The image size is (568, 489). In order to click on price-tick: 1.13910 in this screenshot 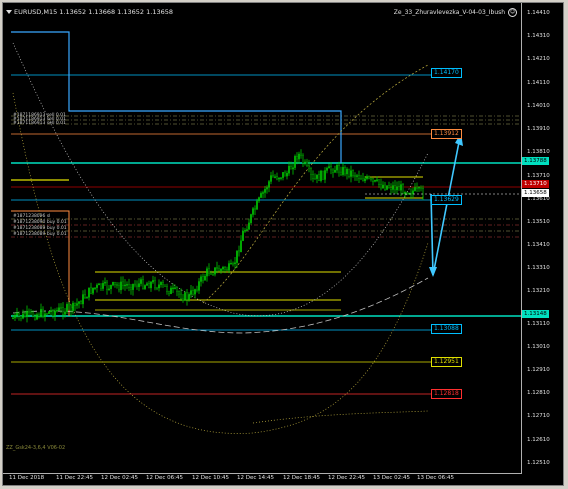, I will do `click(538, 129)`.